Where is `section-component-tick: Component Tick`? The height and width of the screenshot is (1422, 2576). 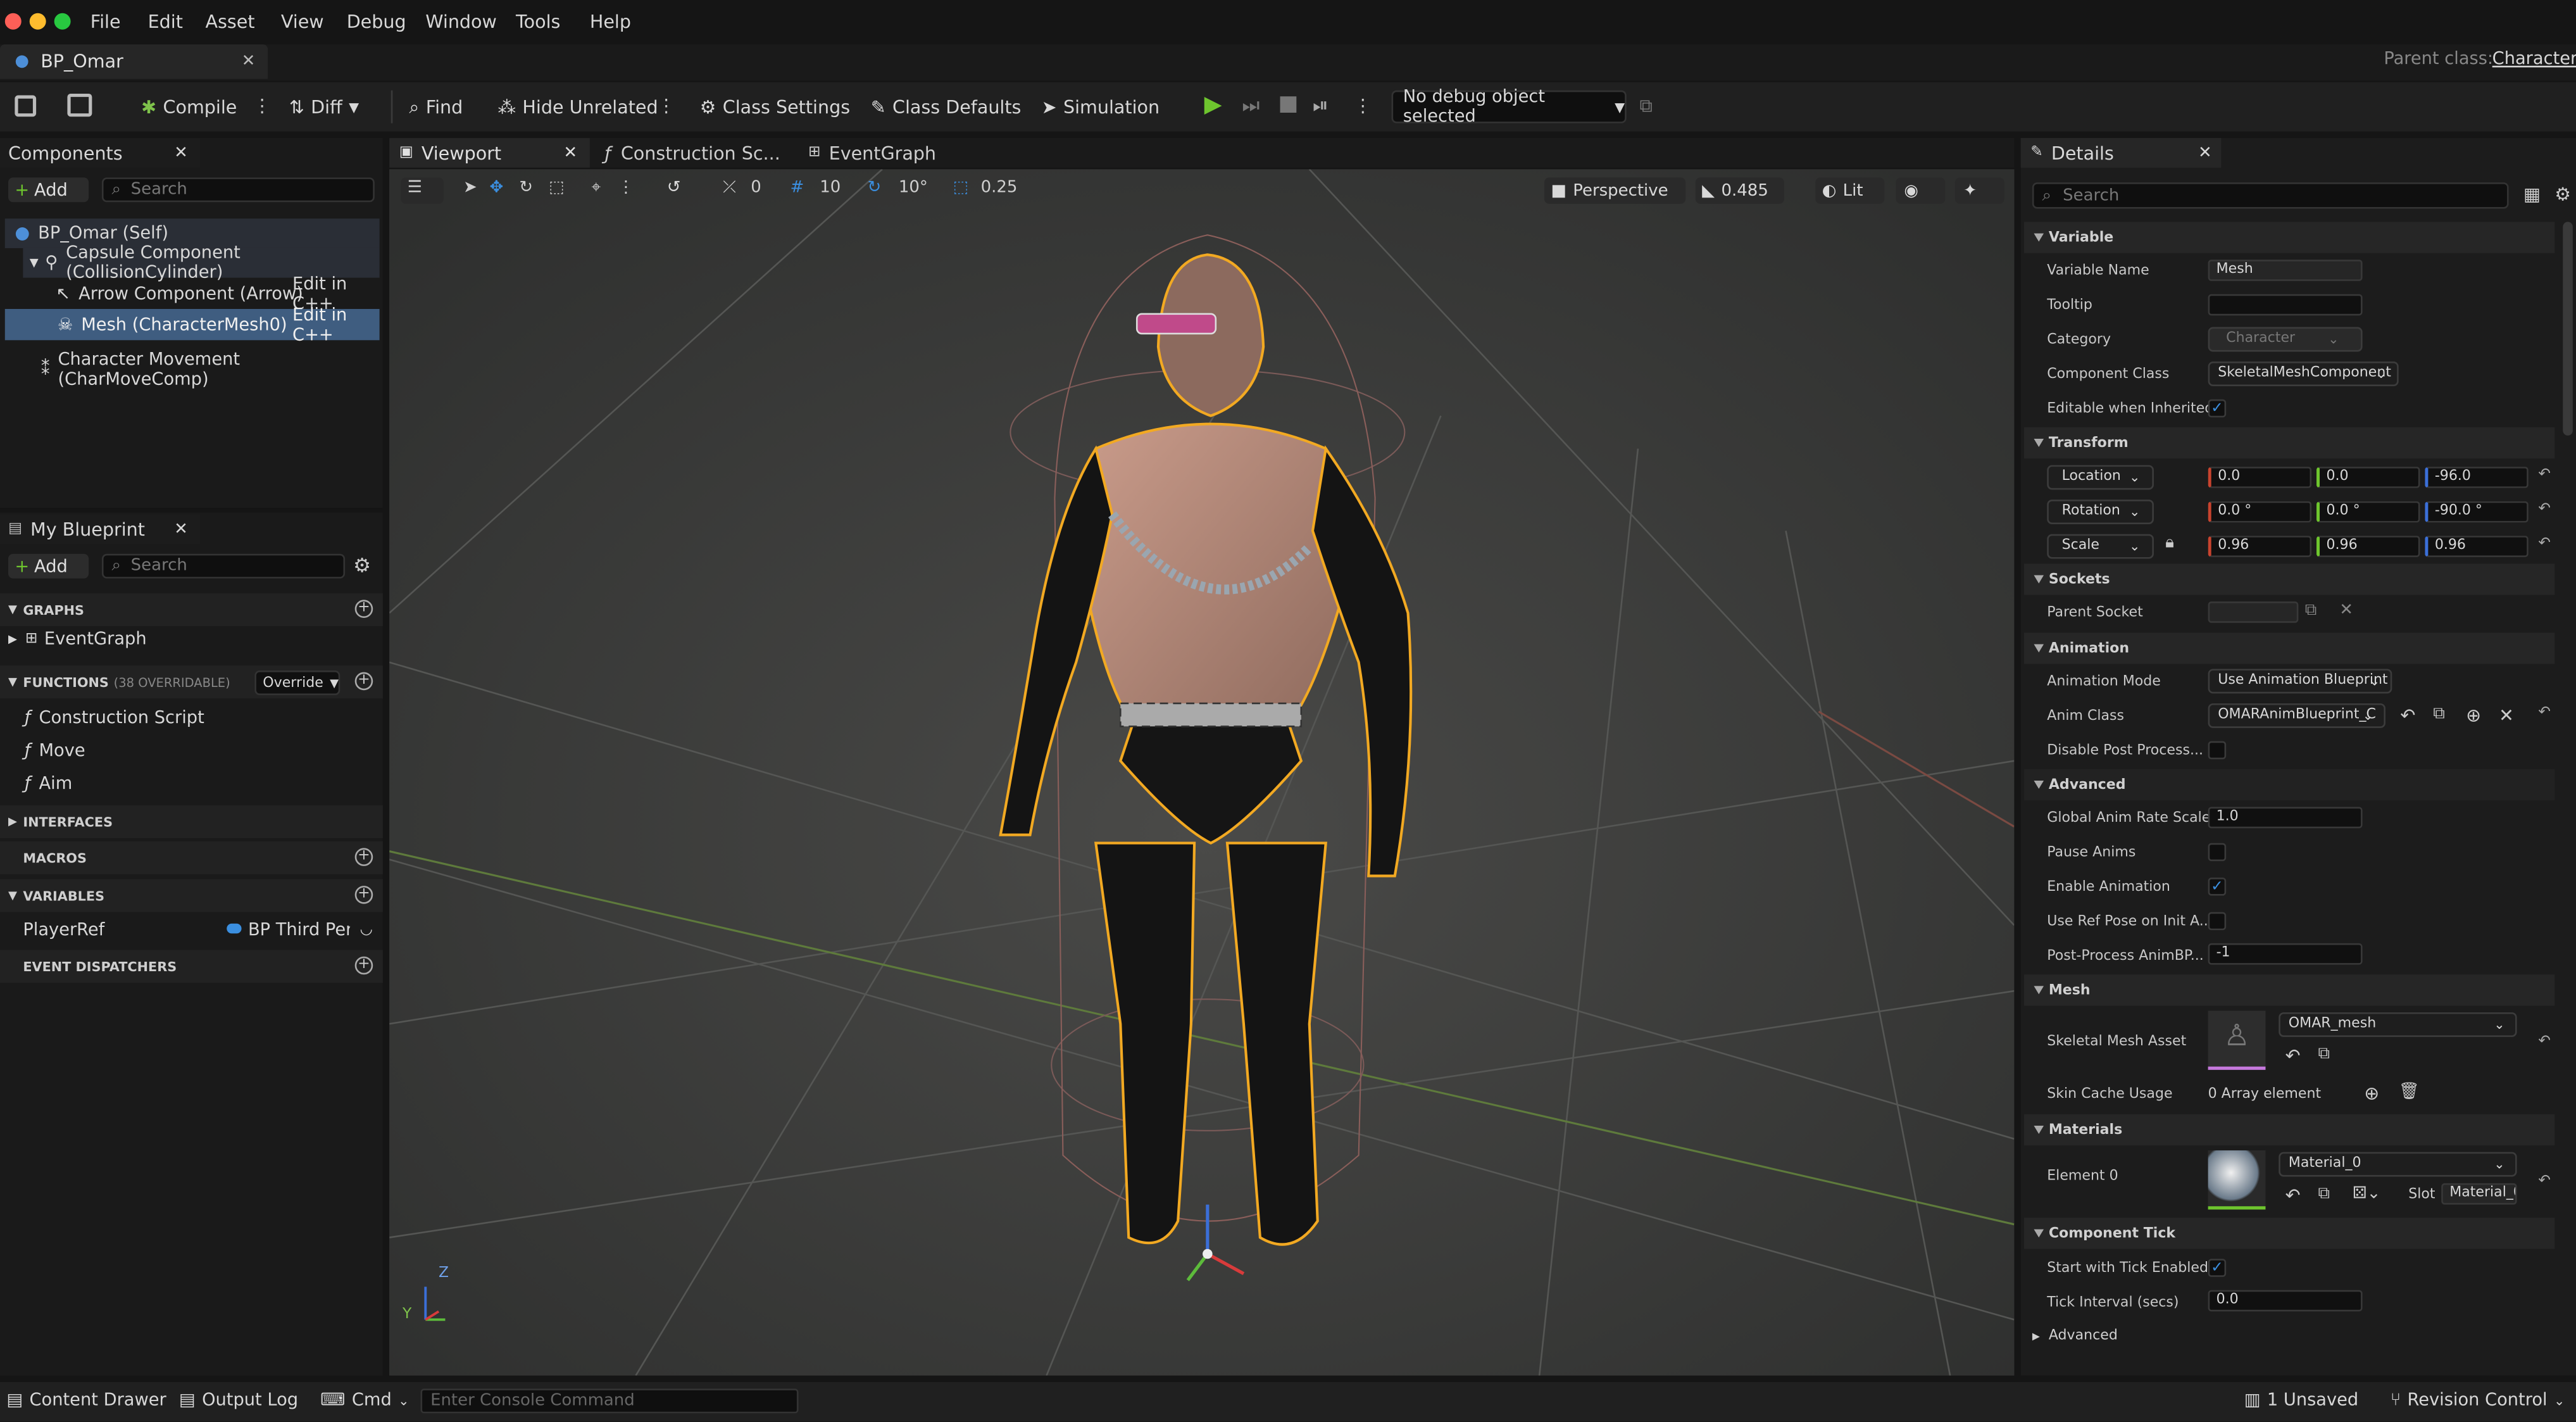 section-component-tick: Component Tick is located at coordinates (2289, 1233).